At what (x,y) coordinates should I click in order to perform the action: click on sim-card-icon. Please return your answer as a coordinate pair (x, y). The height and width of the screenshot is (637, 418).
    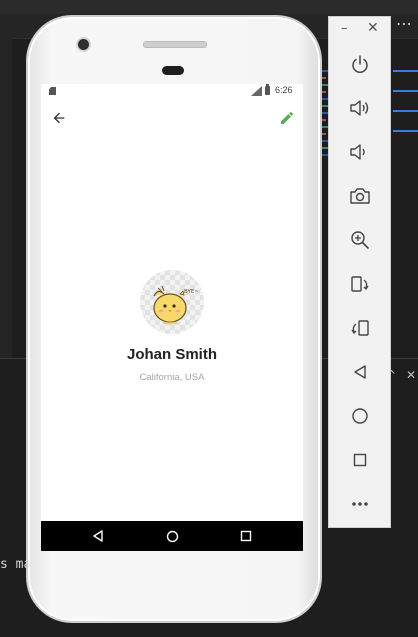
    Looking at the image, I should click on (52, 91).